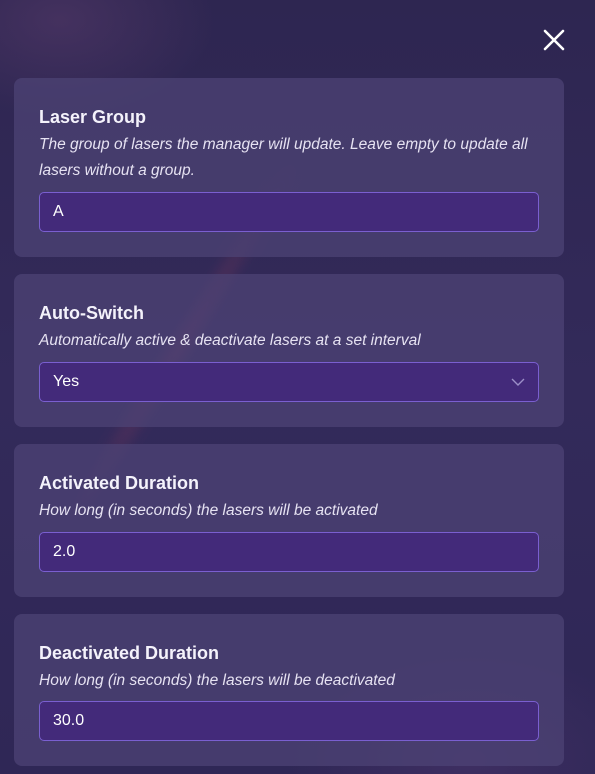  What do you see at coordinates (289, 552) in the screenshot?
I see `activated-duration-input` at bounding box center [289, 552].